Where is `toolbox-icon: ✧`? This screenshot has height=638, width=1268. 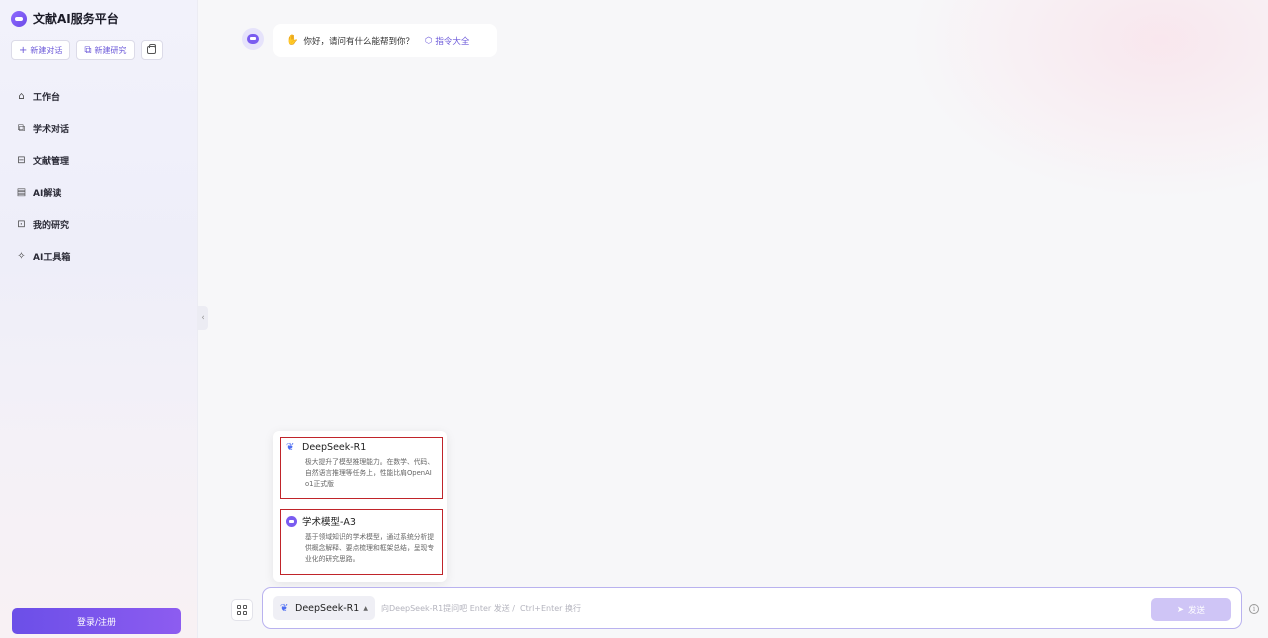 toolbox-icon: ✧ is located at coordinates (21, 256).